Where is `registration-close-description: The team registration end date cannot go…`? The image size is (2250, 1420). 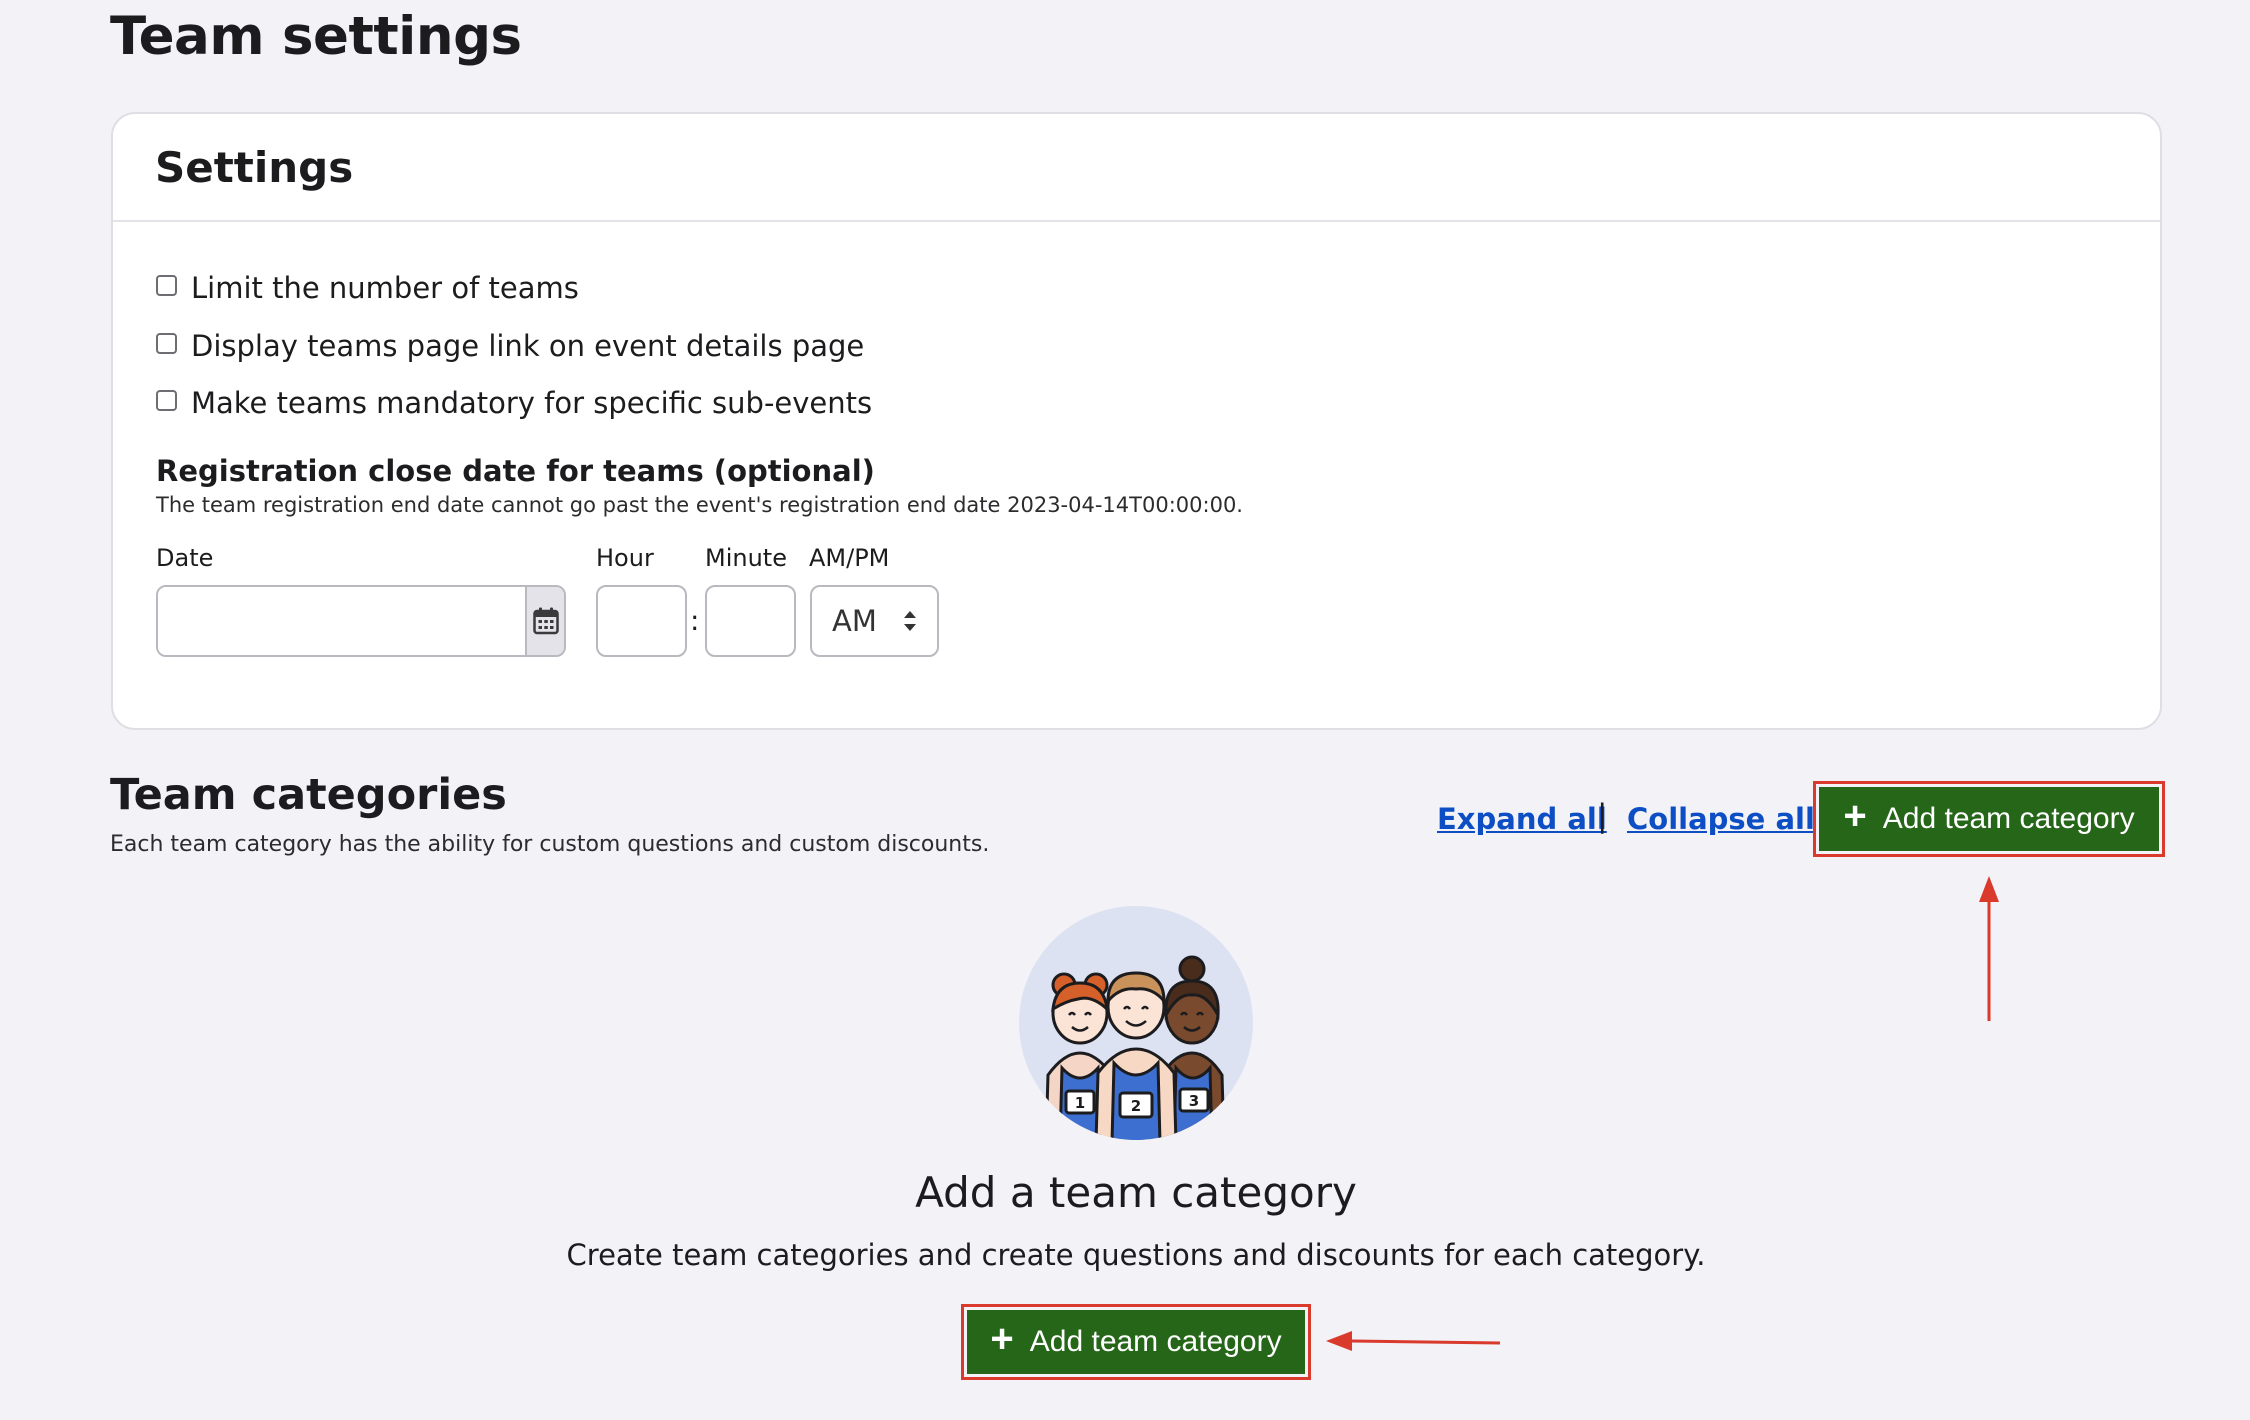 registration-close-description: The team registration end date cannot go… is located at coordinates (699, 505).